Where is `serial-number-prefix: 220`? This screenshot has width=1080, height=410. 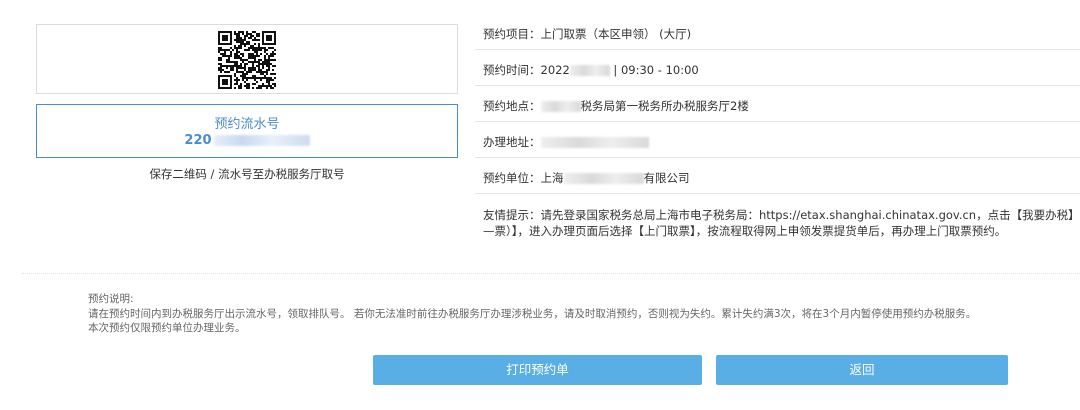
serial-number-prefix: 220 is located at coordinates (198, 140).